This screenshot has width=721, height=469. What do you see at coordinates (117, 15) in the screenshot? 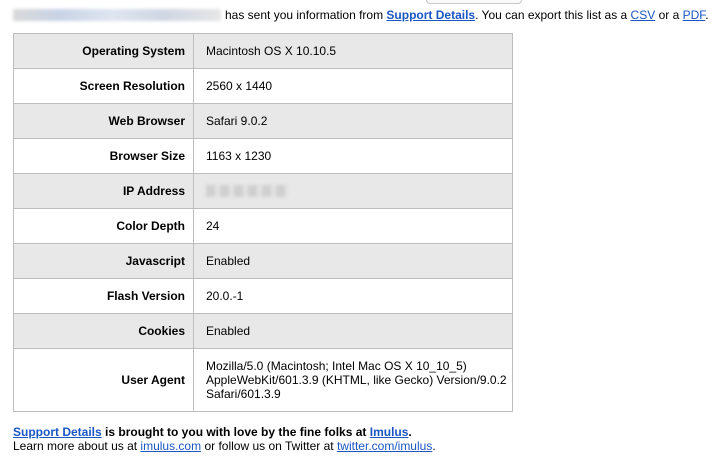
I see `redacted-email` at bounding box center [117, 15].